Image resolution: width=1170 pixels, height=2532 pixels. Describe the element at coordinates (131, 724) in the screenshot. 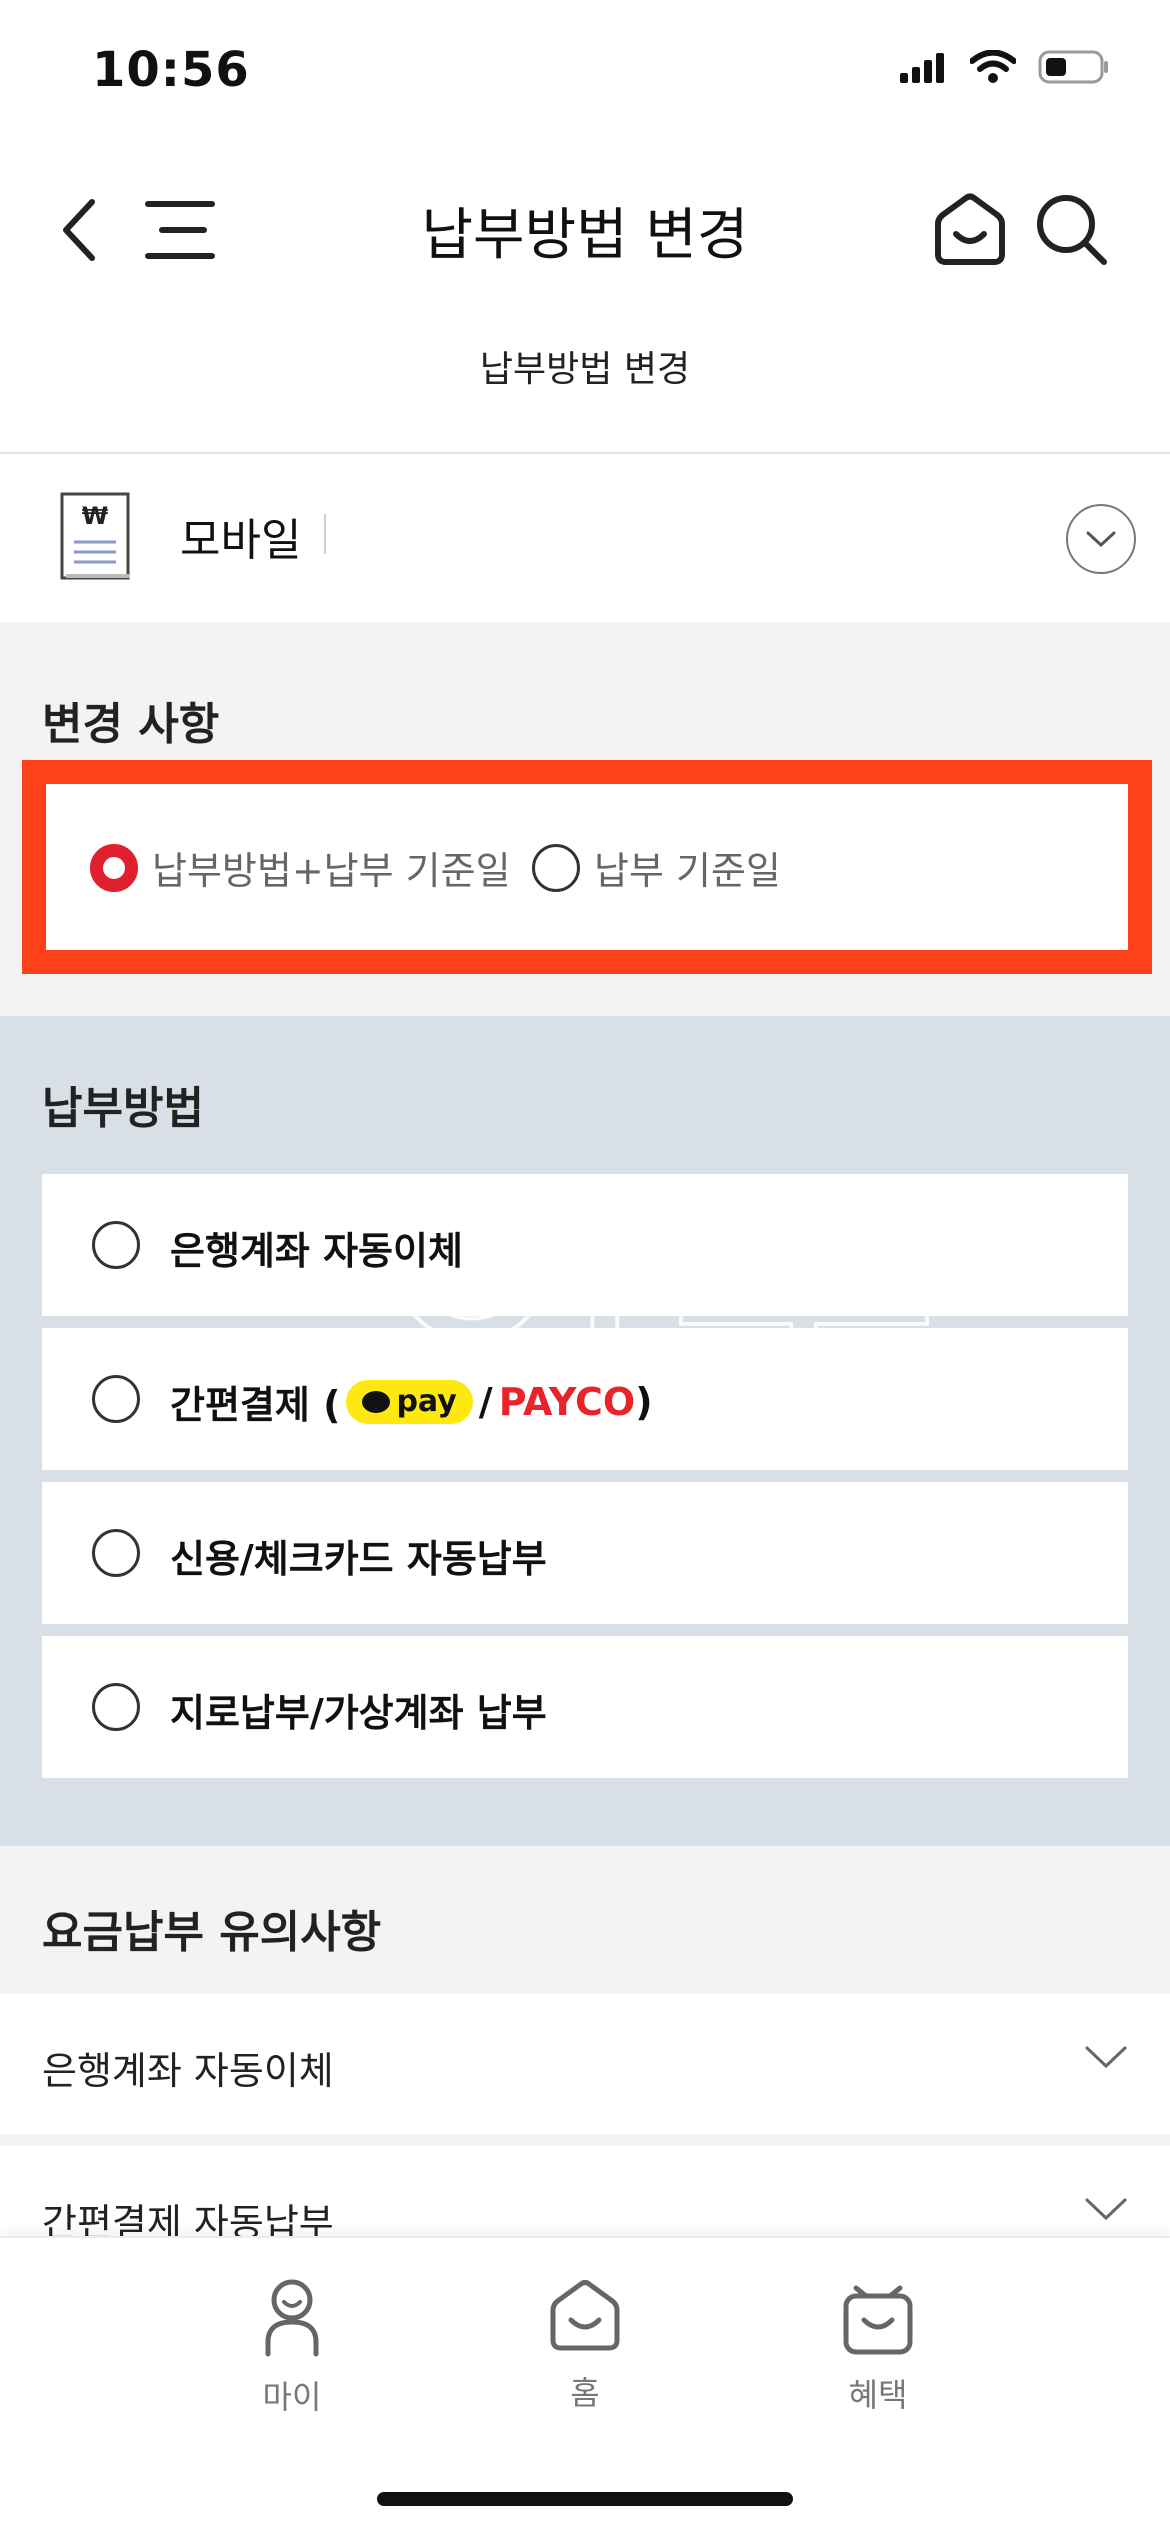

I see `section-title: 변경 사항` at that location.